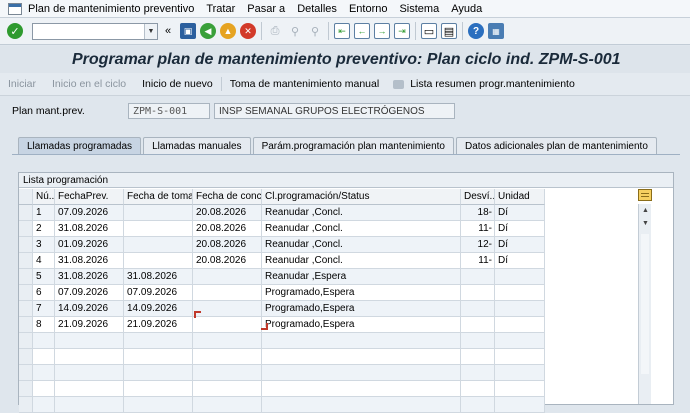 Image resolution: width=690 pixels, height=413 pixels. I want to click on tab-datos-adicionales: Datos adicionales plan de mantenimiento, so click(556, 145).